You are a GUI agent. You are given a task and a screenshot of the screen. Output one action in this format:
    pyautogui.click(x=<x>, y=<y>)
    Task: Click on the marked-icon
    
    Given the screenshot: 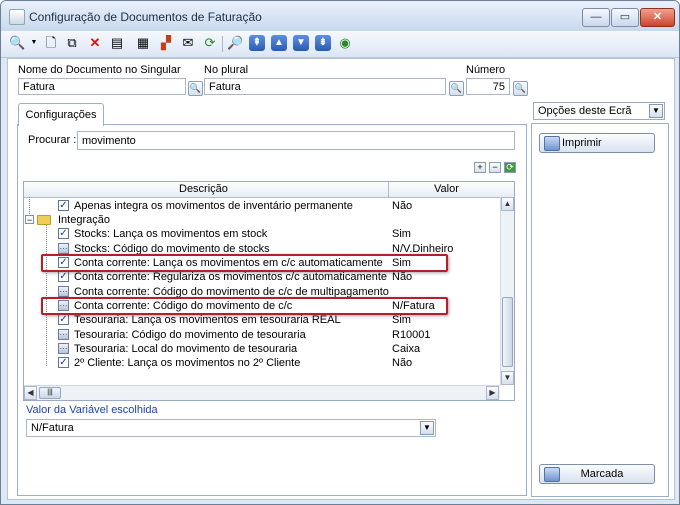 What is the action you would take?
    pyautogui.click(x=552, y=474)
    